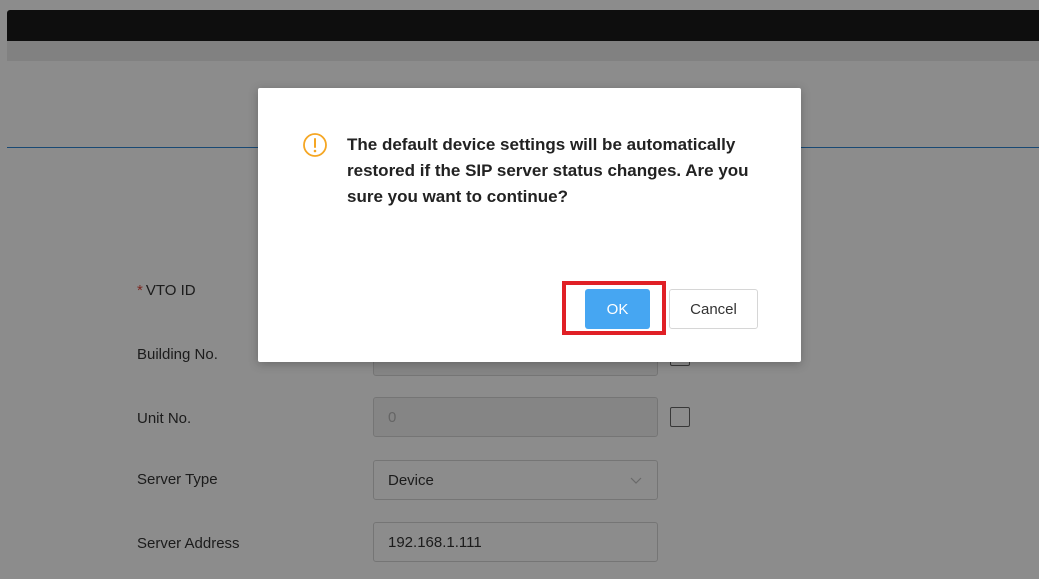  Describe the element at coordinates (617, 309) in the screenshot. I see `ok-button: OK` at that location.